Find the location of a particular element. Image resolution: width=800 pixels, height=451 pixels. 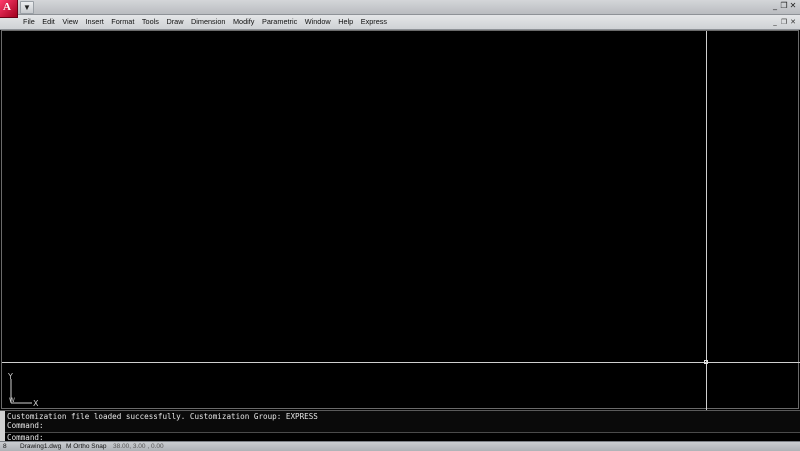

menu-dimension: Dimension is located at coordinates (211, 22).